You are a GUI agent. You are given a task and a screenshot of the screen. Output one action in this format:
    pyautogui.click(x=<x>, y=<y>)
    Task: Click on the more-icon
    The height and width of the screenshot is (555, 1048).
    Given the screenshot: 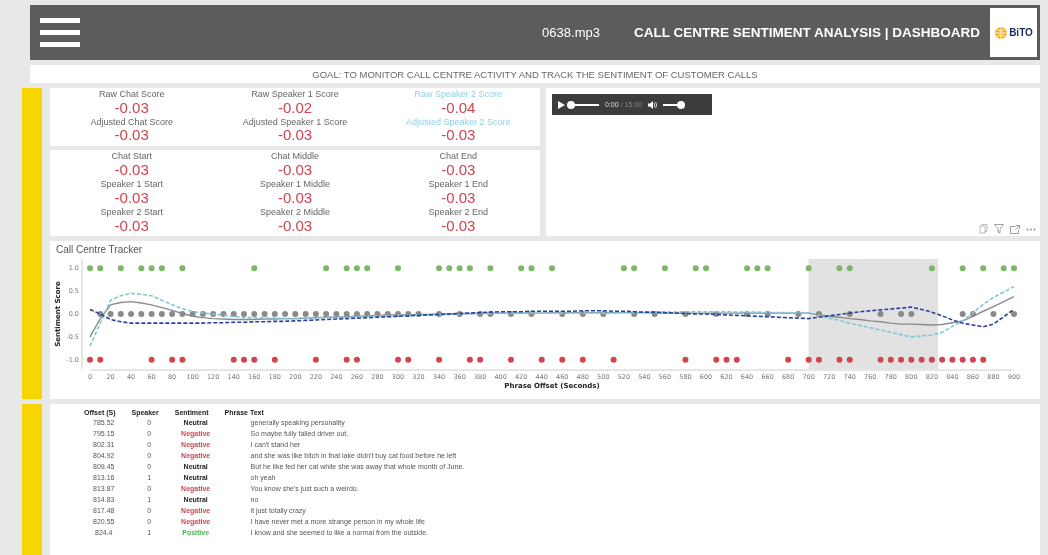 What is the action you would take?
    pyautogui.click(x=1031, y=229)
    